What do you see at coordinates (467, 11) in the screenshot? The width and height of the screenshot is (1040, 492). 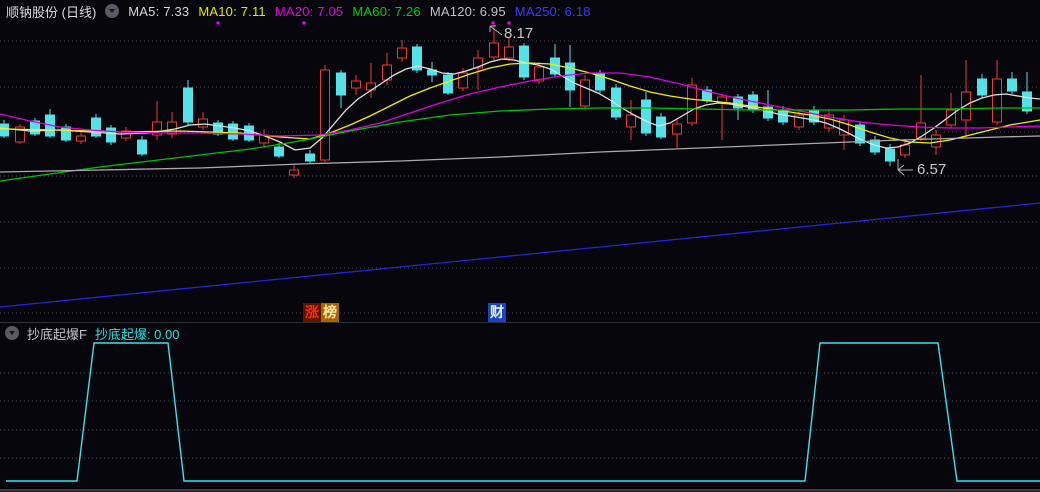 I see `ma120-label: MA120: 6.95` at bounding box center [467, 11].